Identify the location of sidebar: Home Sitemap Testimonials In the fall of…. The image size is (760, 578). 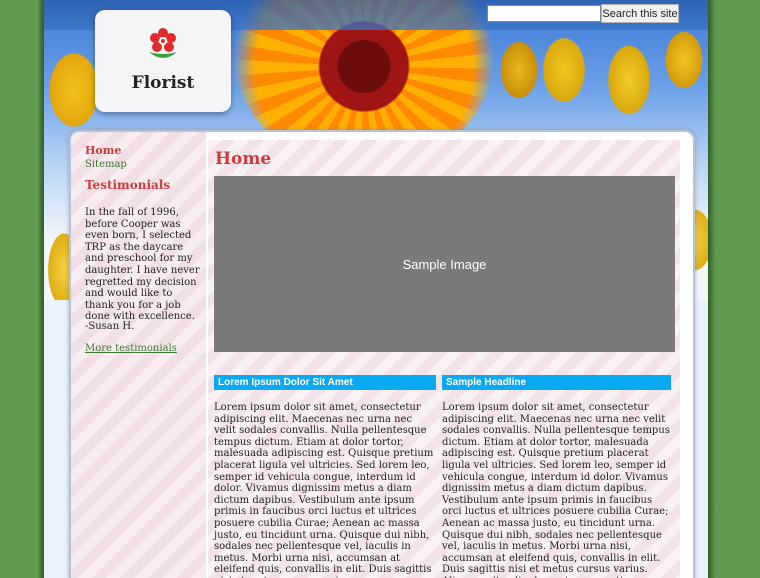
(138, 355).